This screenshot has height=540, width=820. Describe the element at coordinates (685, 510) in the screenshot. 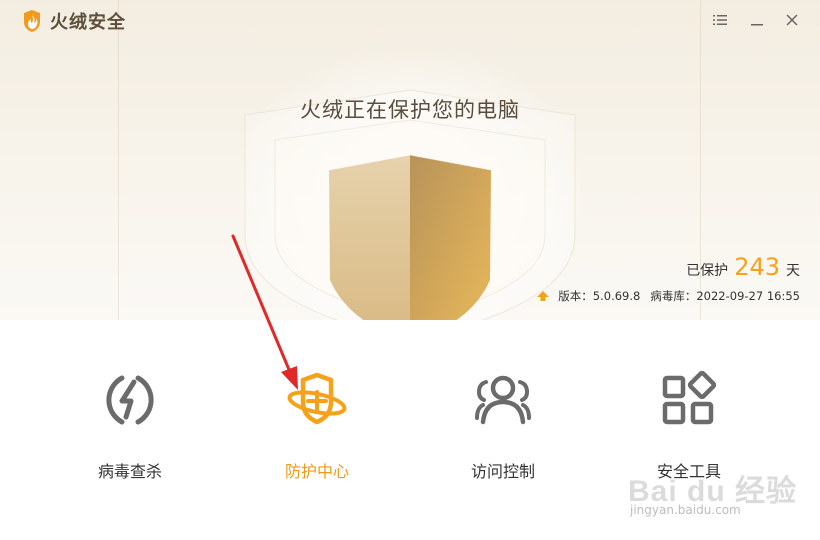

I see `watermark-url: jingyan.baidu.com` at that location.